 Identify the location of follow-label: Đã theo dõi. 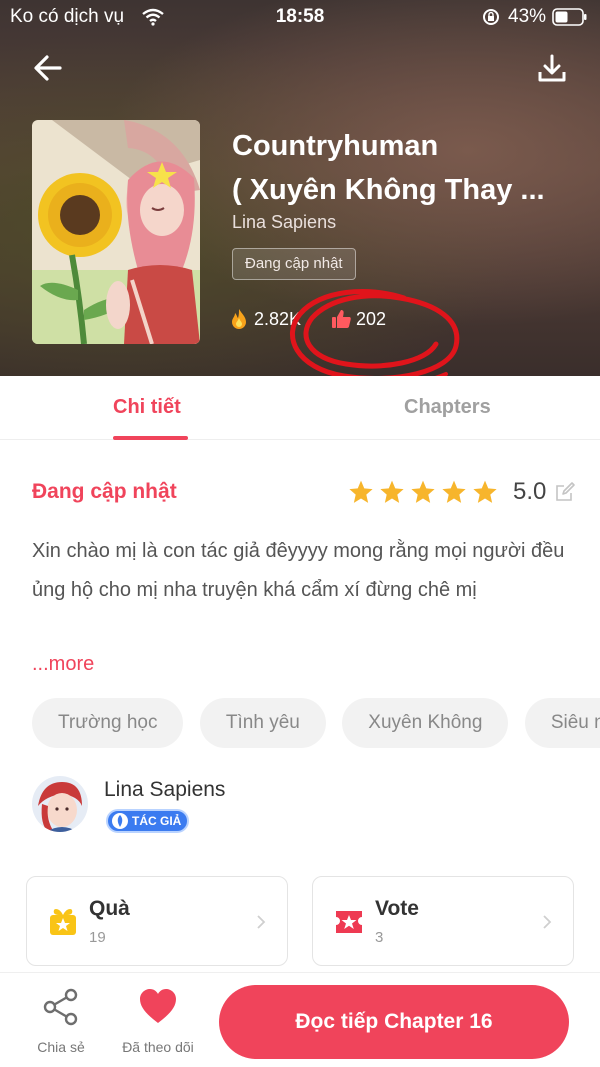
(158, 1047).